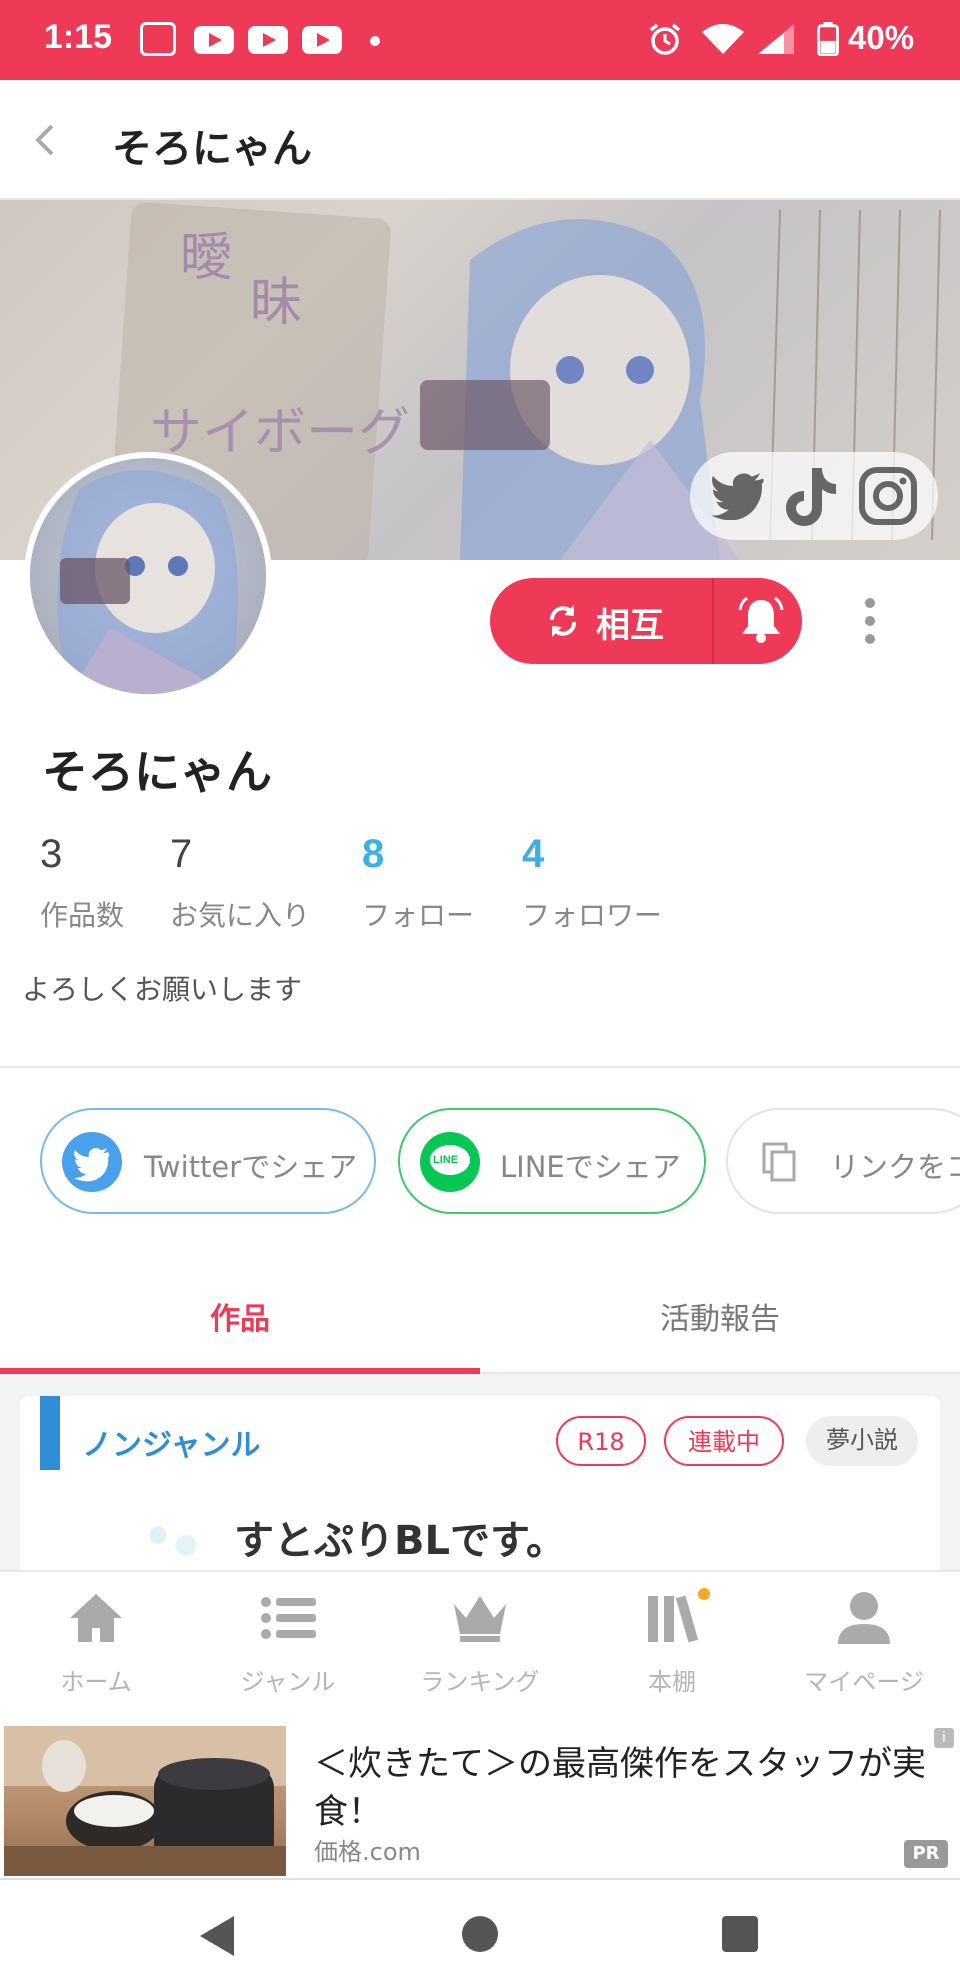 The width and height of the screenshot is (960, 1988). What do you see at coordinates (96, 1646) in the screenshot?
I see `nav-home: ホーム` at bounding box center [96, 1646].